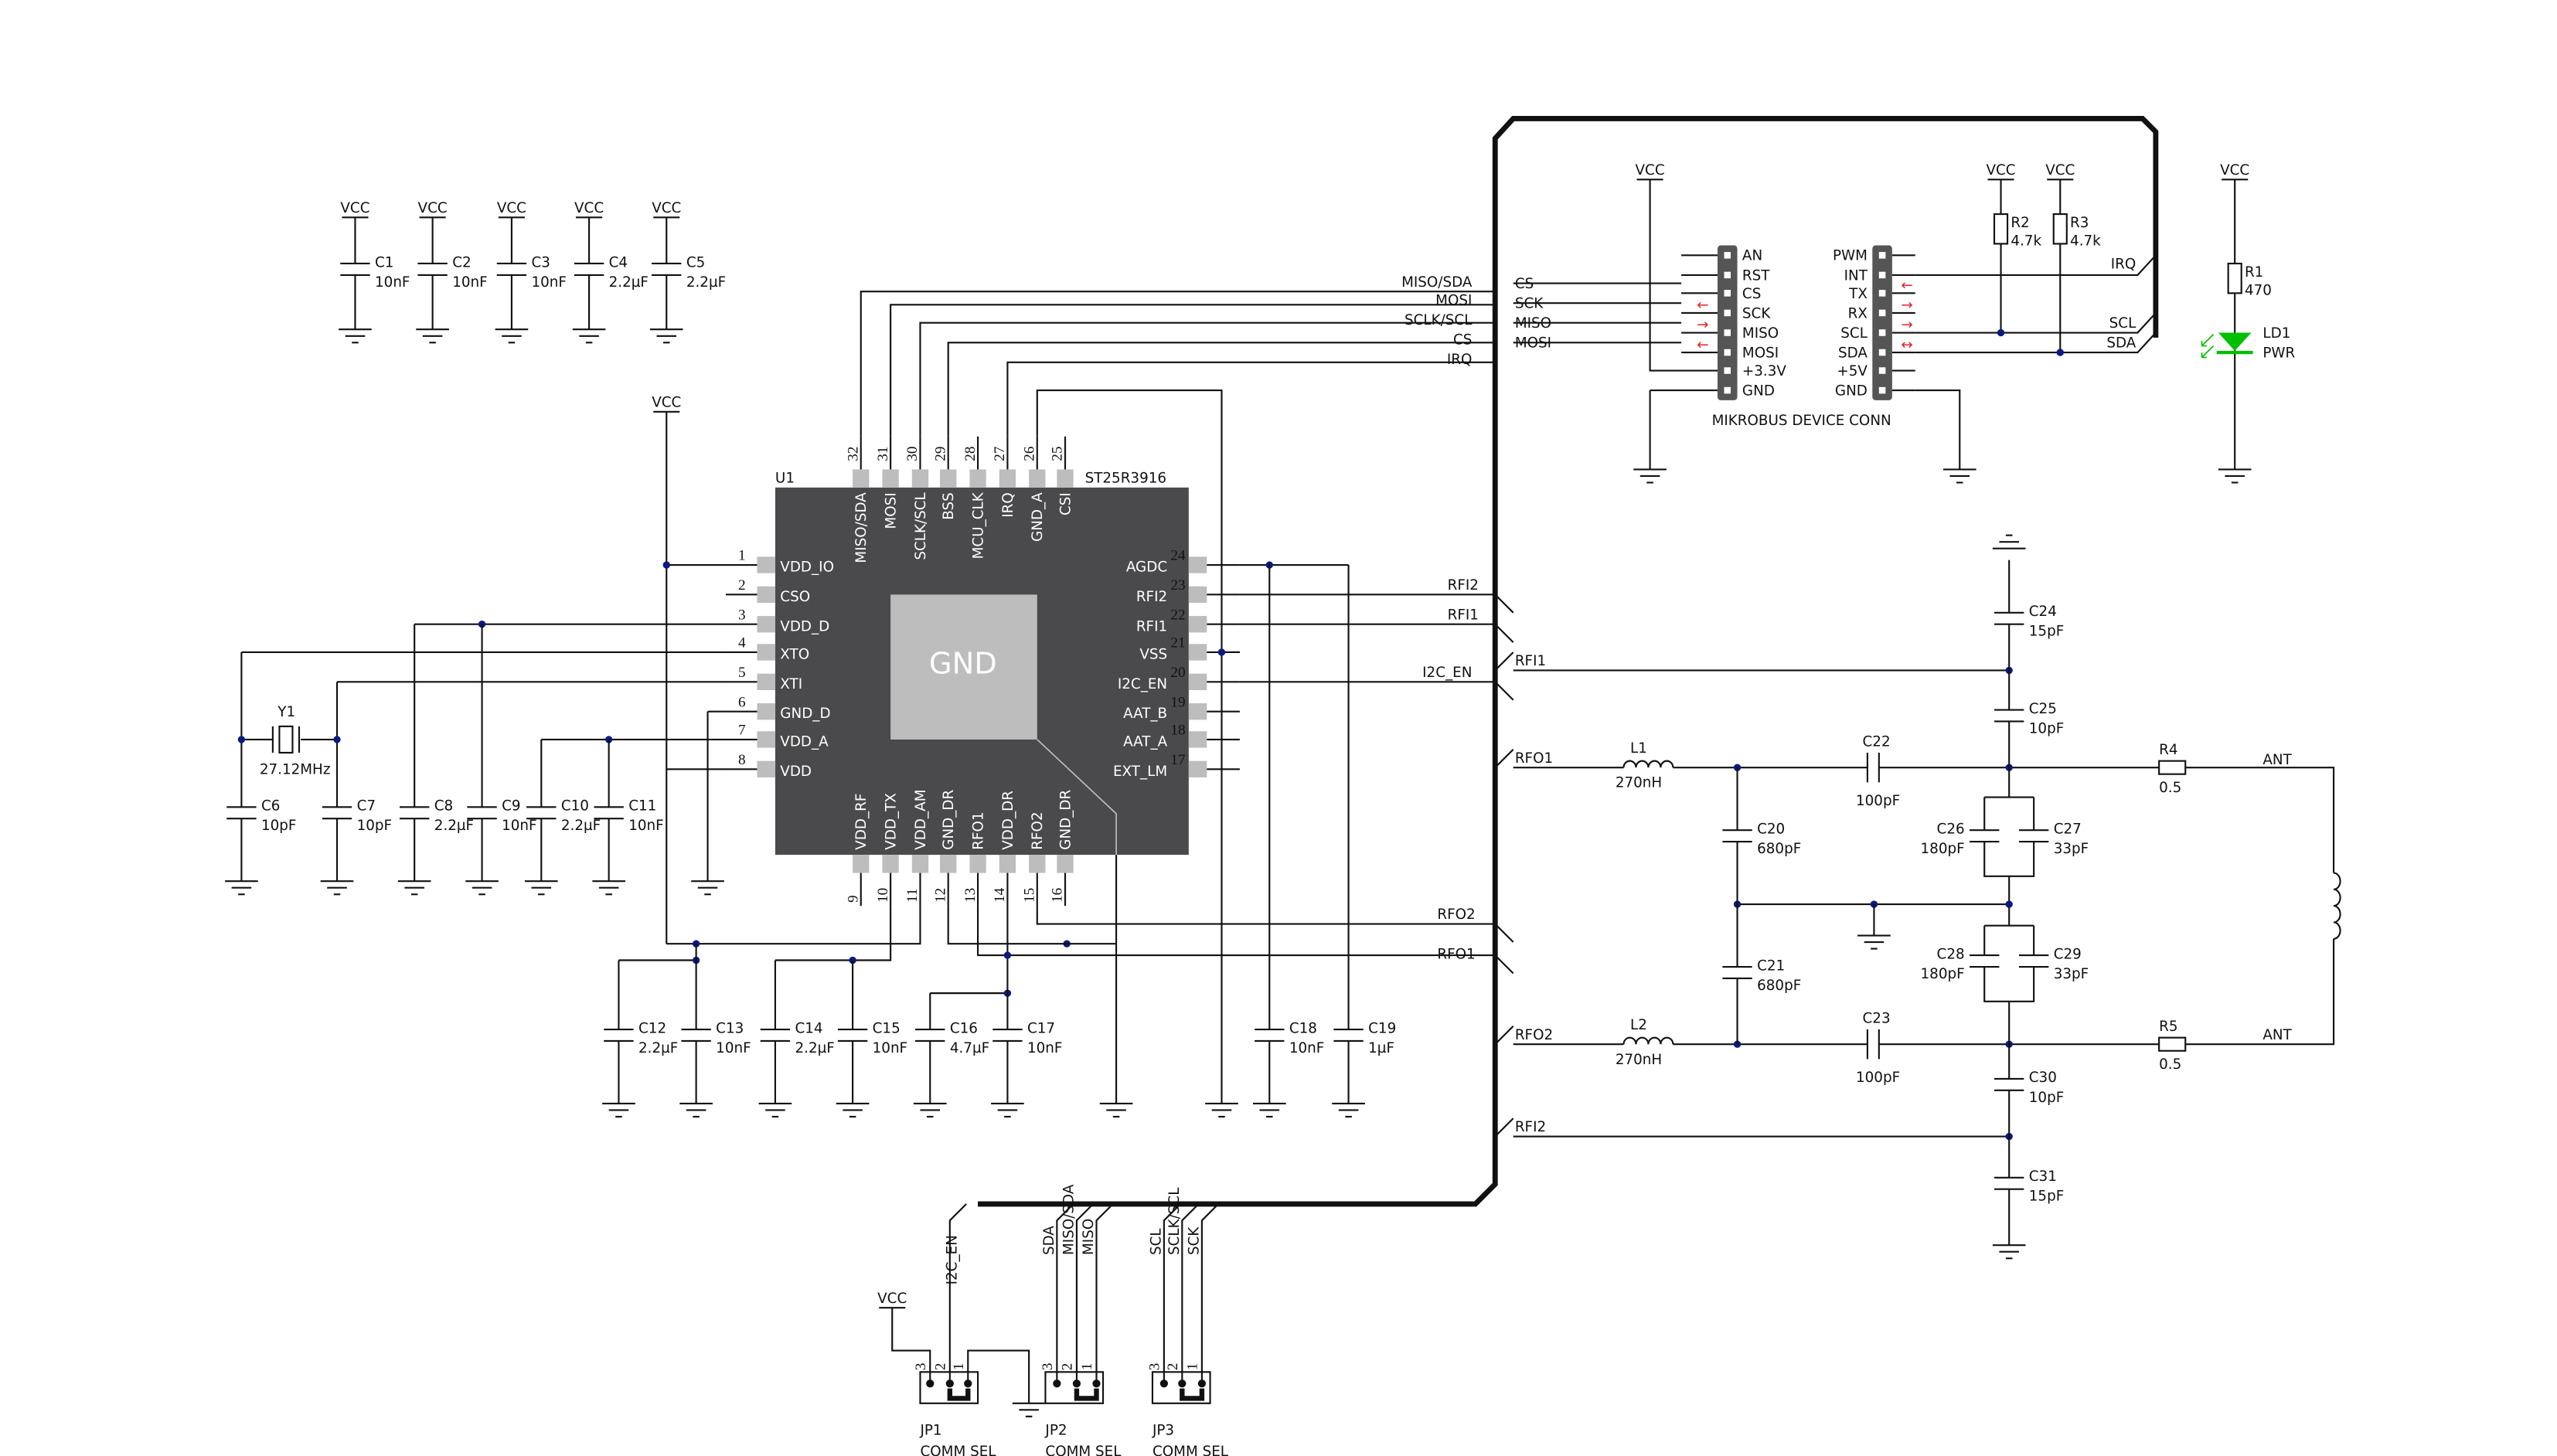  I want to click on pin-name: MISO/SDA, so click(861, 527).